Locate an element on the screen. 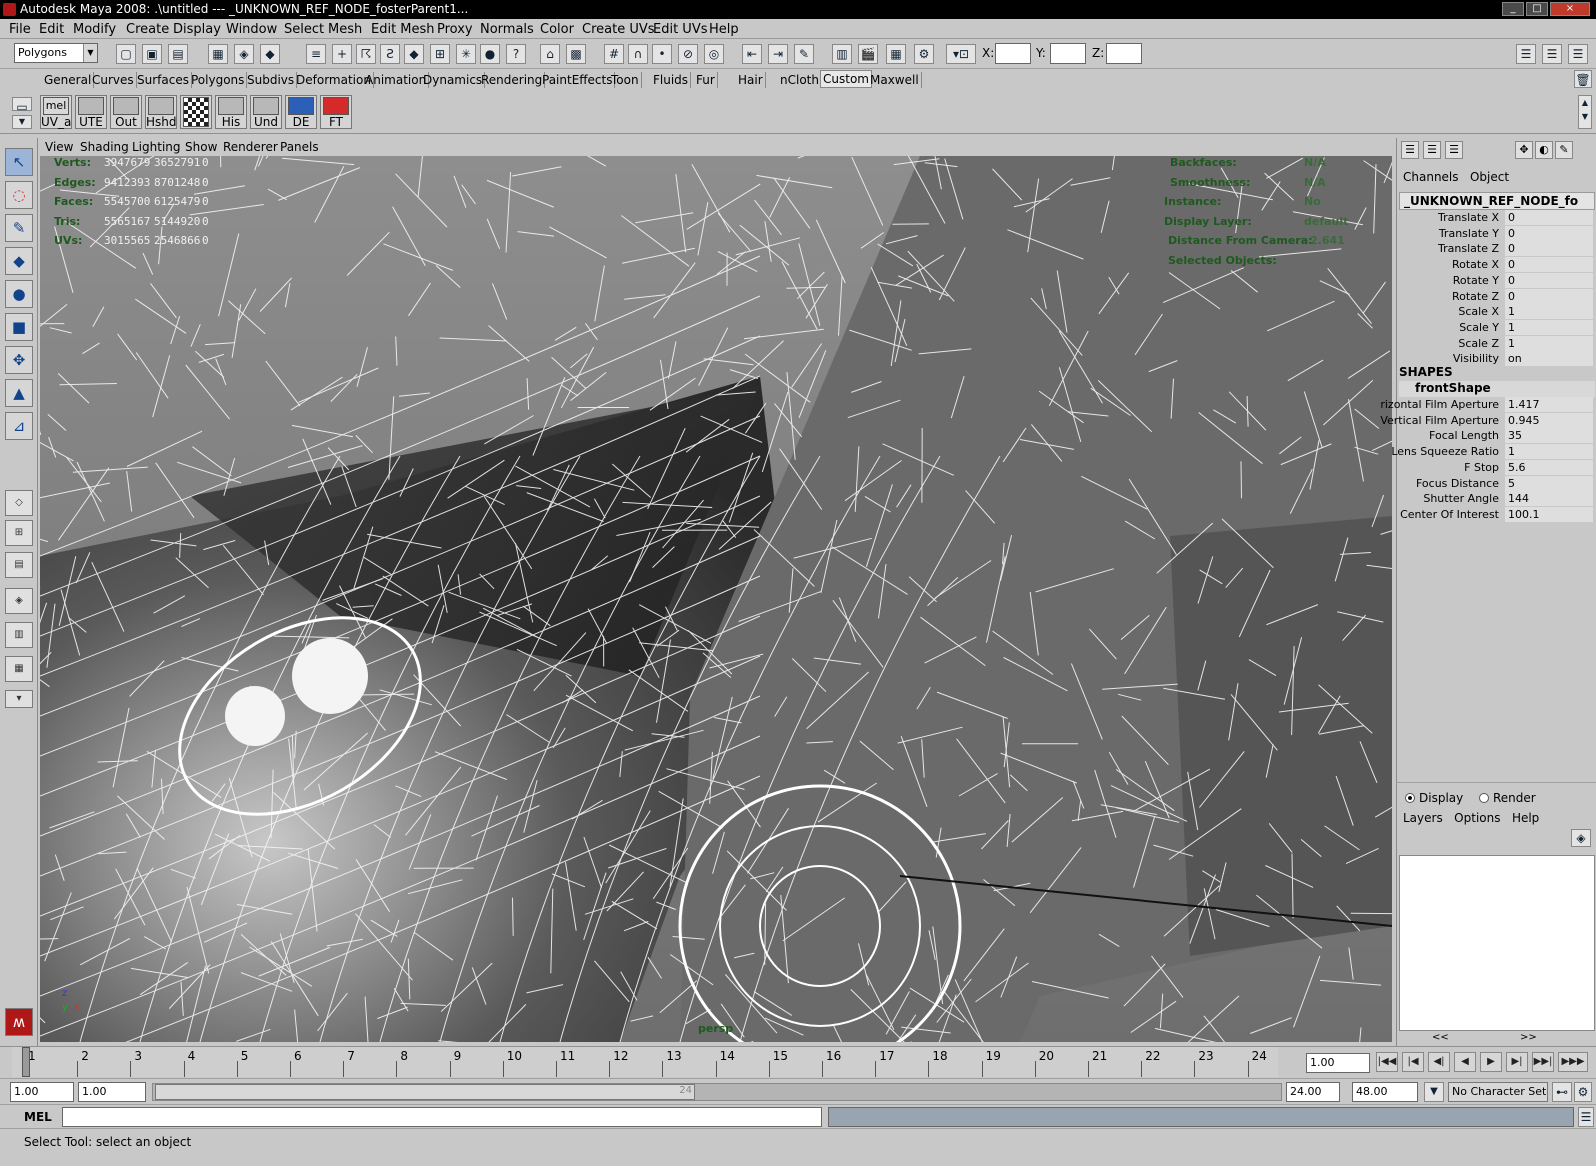  playback-end-field: 24.00 is located at coordinates (1313, 1092).